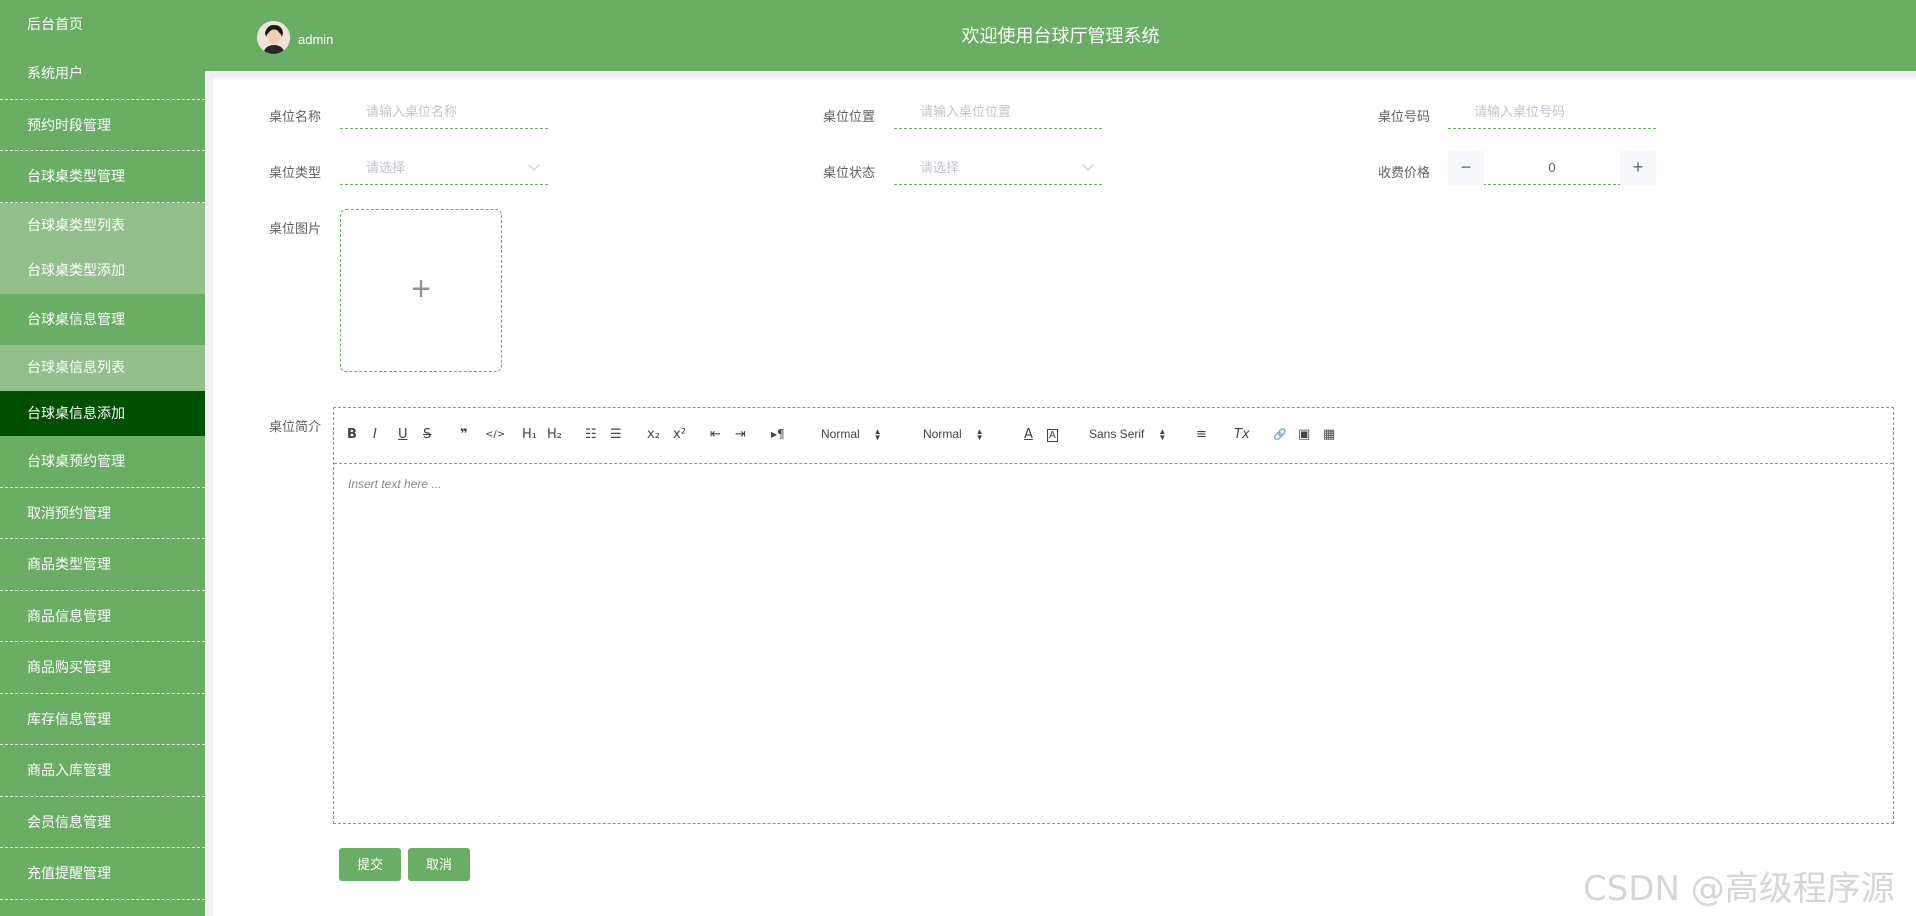 The height and width of the screenshot is (916, 1916). Describe the element at coordinates (444, 168) in the screenshot. I see `table-type-select: 请选择` at that location.